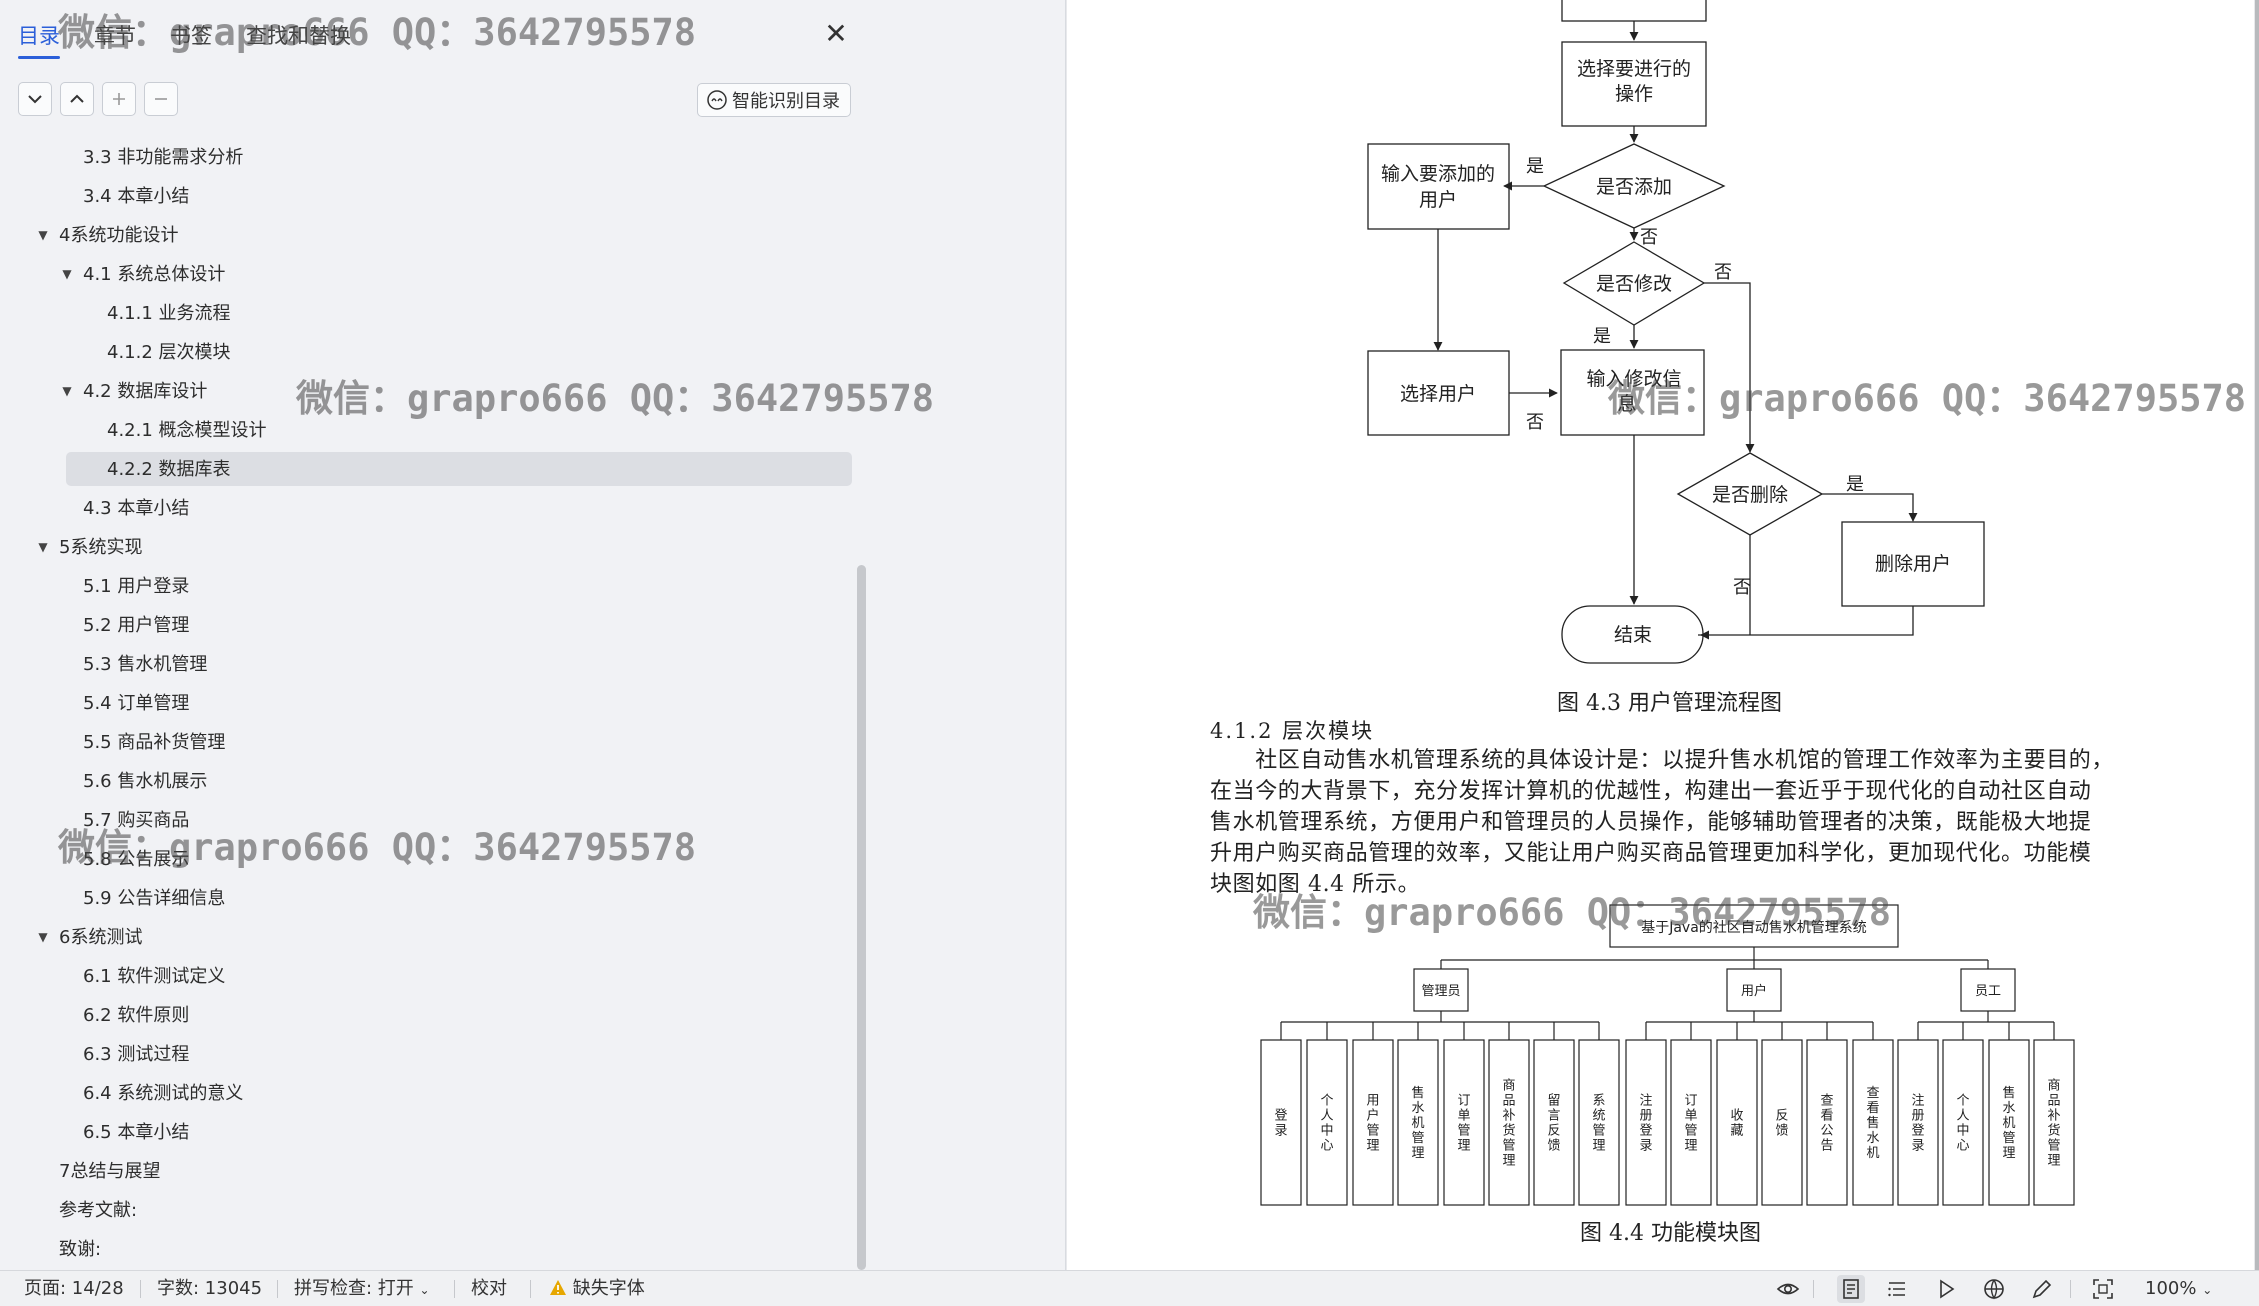 The height and width of the screenshot is (1306, 2259). I want to click on toc-item: 5.9 公告详细信息, so click(430, 898).